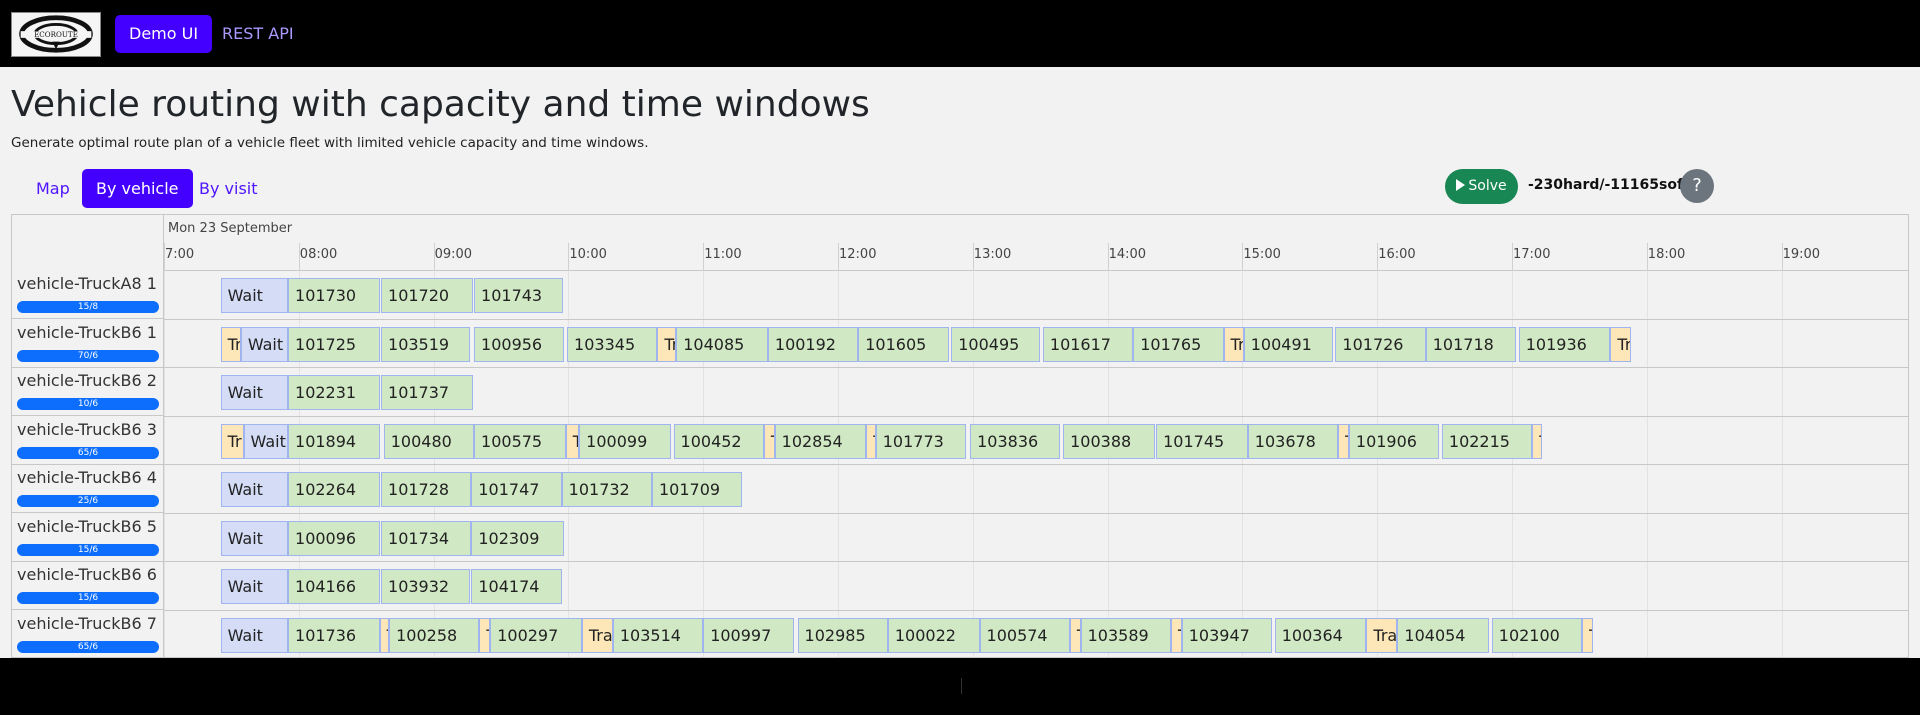 The width and height of the screenshot is (1920, 715). Describe the element at coordinates (748, 635) in the screenshot. I see `visit-item: 100997` at that location.